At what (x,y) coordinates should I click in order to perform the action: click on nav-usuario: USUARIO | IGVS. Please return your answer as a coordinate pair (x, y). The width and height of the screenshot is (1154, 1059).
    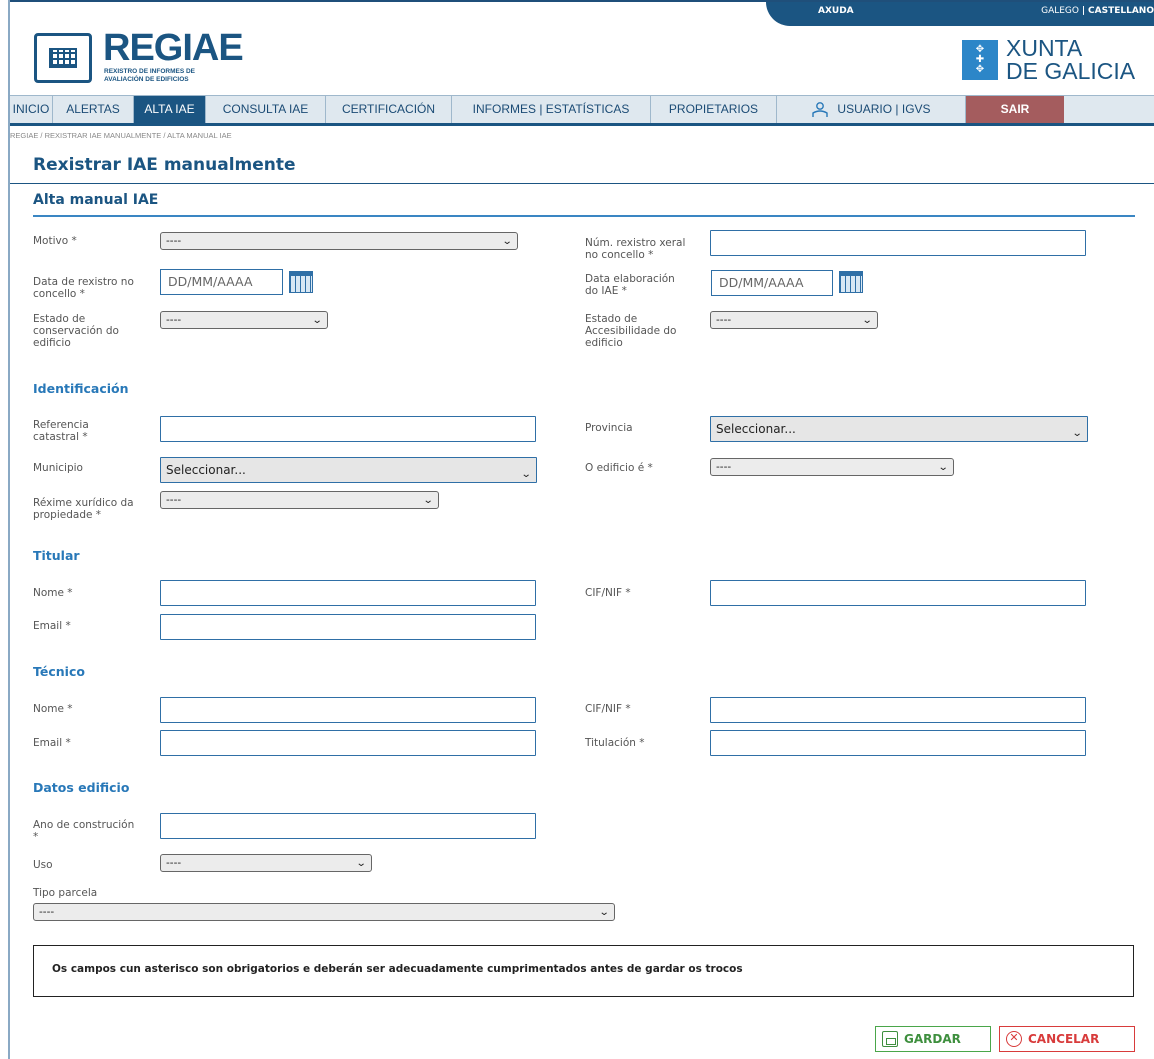
    Looking at the image, I should click on (871, 109).